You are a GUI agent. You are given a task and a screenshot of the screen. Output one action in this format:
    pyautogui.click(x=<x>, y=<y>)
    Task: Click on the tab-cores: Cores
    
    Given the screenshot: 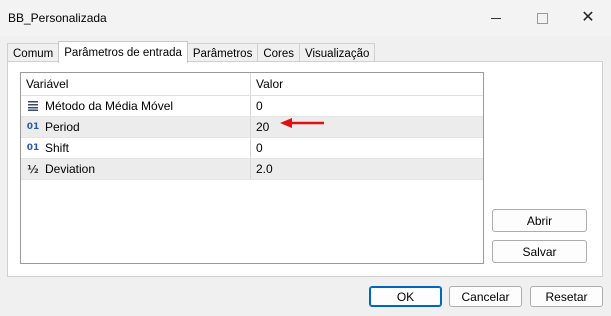 What is the action you would take?
    pyautogui.click(x=279, y=53)
    